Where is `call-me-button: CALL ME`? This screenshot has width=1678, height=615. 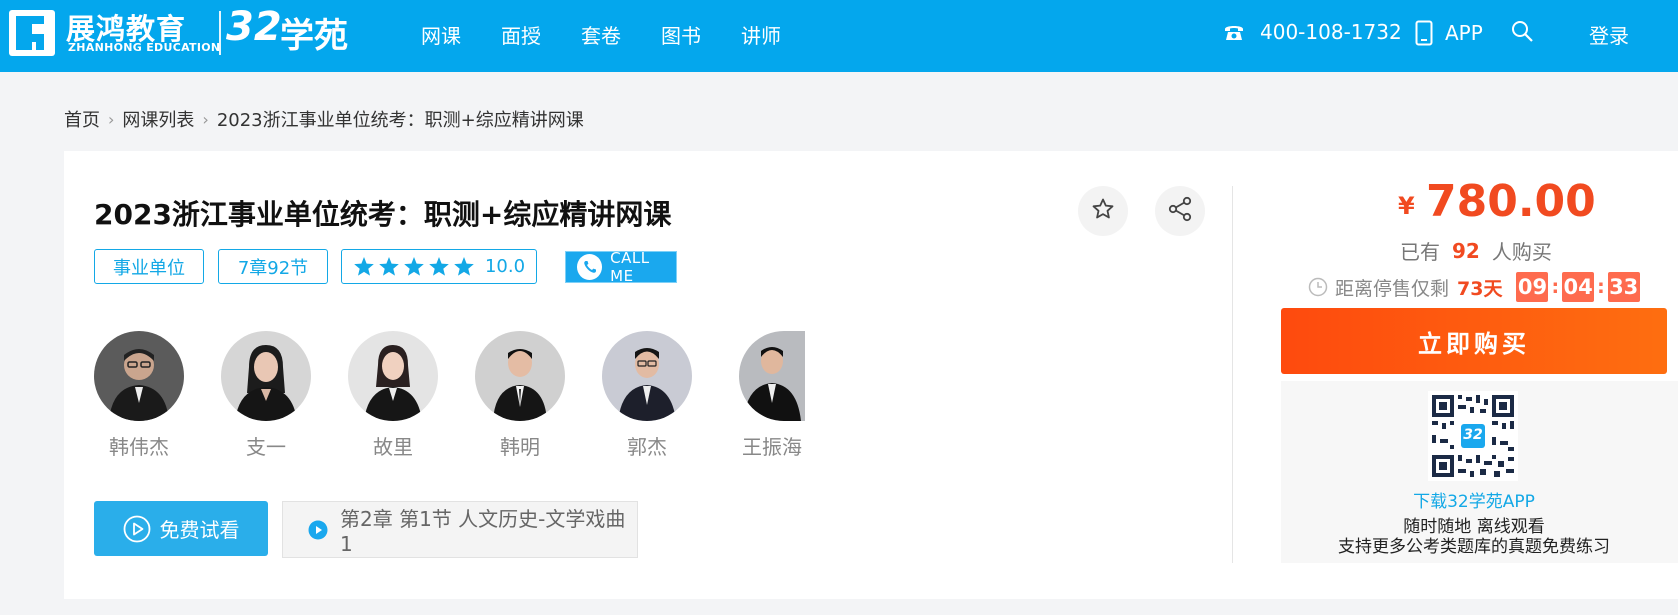
call-me-button: CALL ME is located at coordinates (621, 267).